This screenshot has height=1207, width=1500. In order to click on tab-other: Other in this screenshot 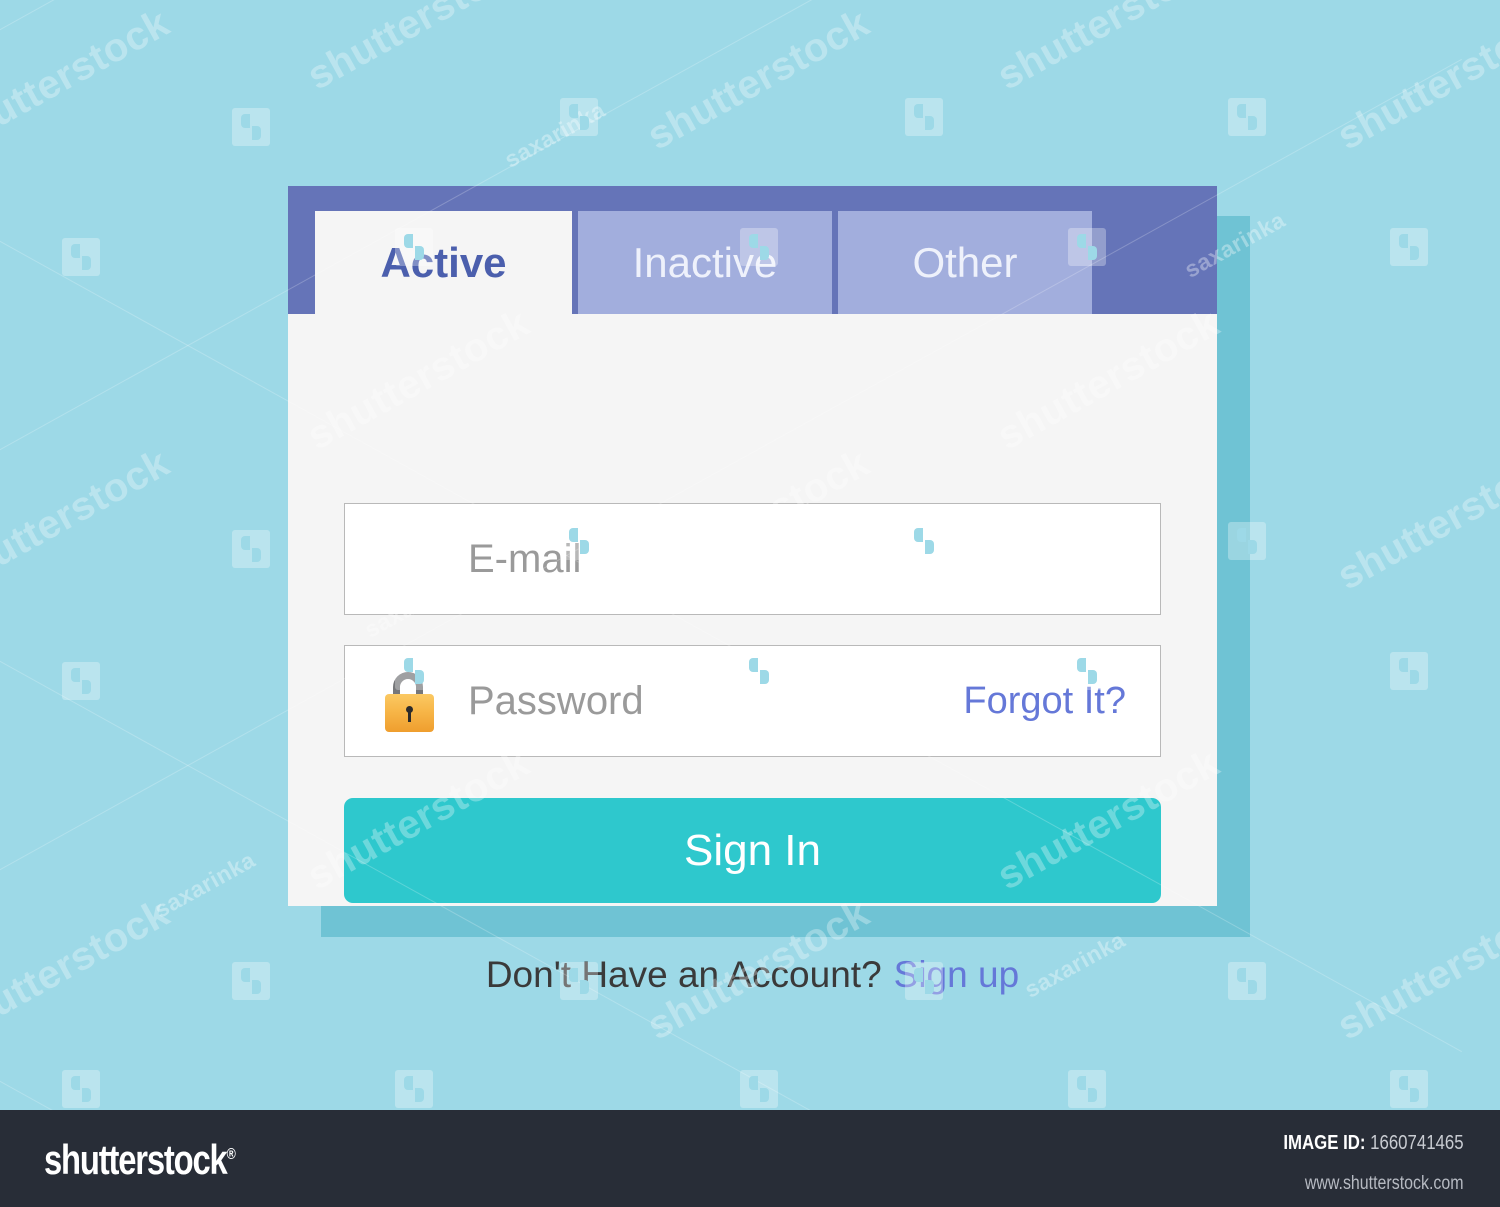, I will do `click(965, 262)`.